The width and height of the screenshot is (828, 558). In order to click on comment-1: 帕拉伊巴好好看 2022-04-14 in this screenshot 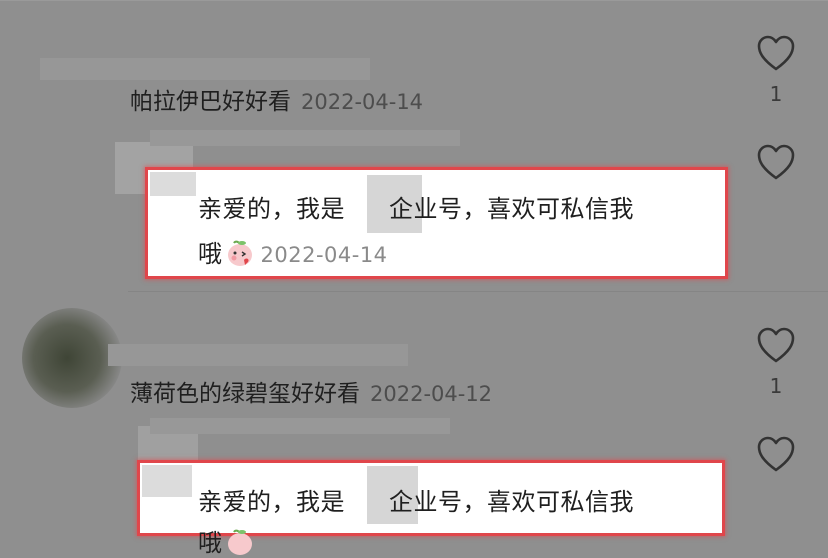, I will do `click(276, 99)`.